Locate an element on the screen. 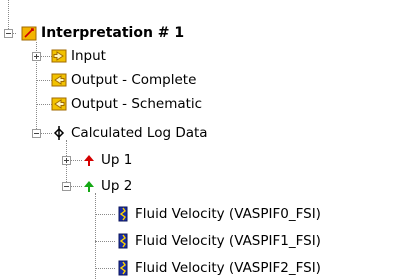 This screenshot has height=280, width=409. tree-node-calculated-log-data: Calculated Log Data is located at coordinates (129, 133).